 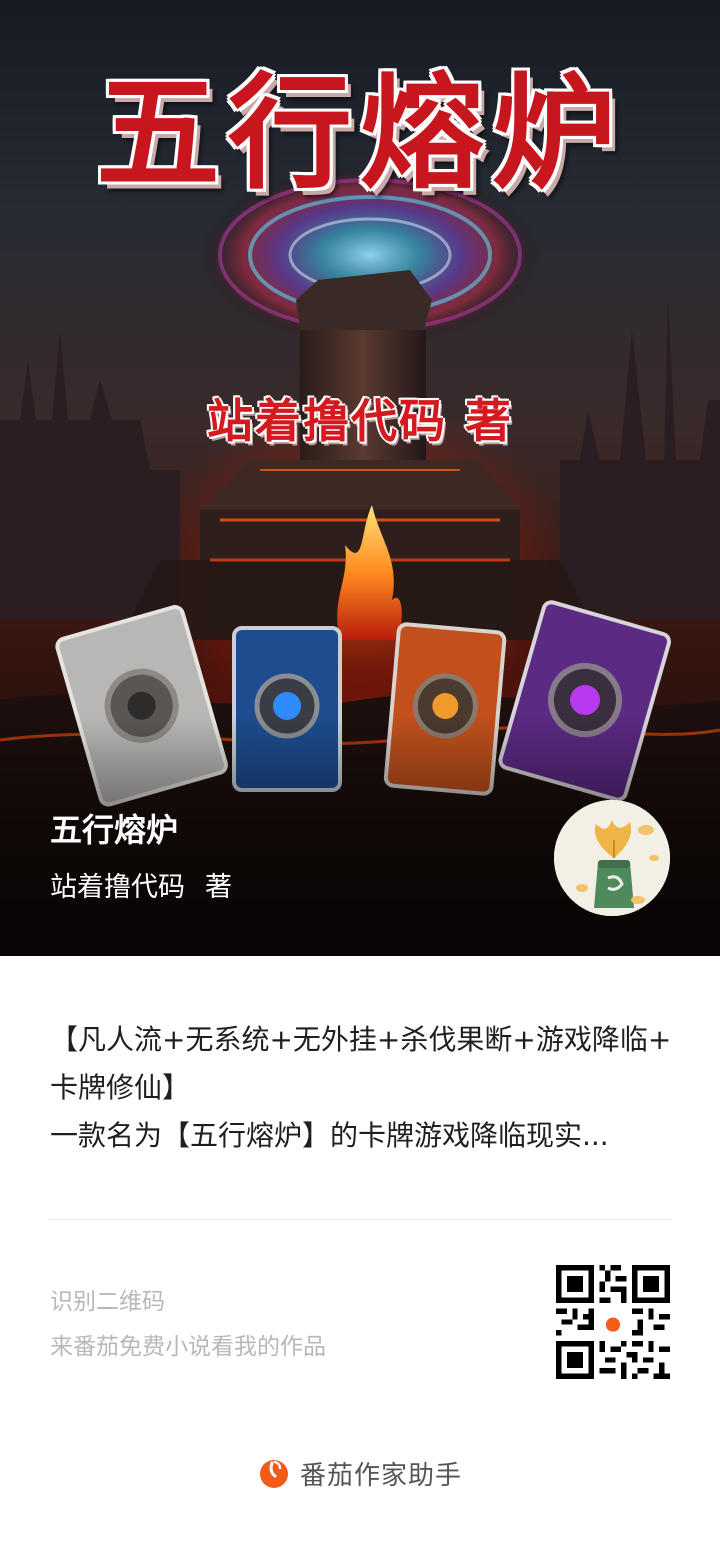 I want to click on footer-brand: 番茄作家助手, so click(x=360, y=1473).